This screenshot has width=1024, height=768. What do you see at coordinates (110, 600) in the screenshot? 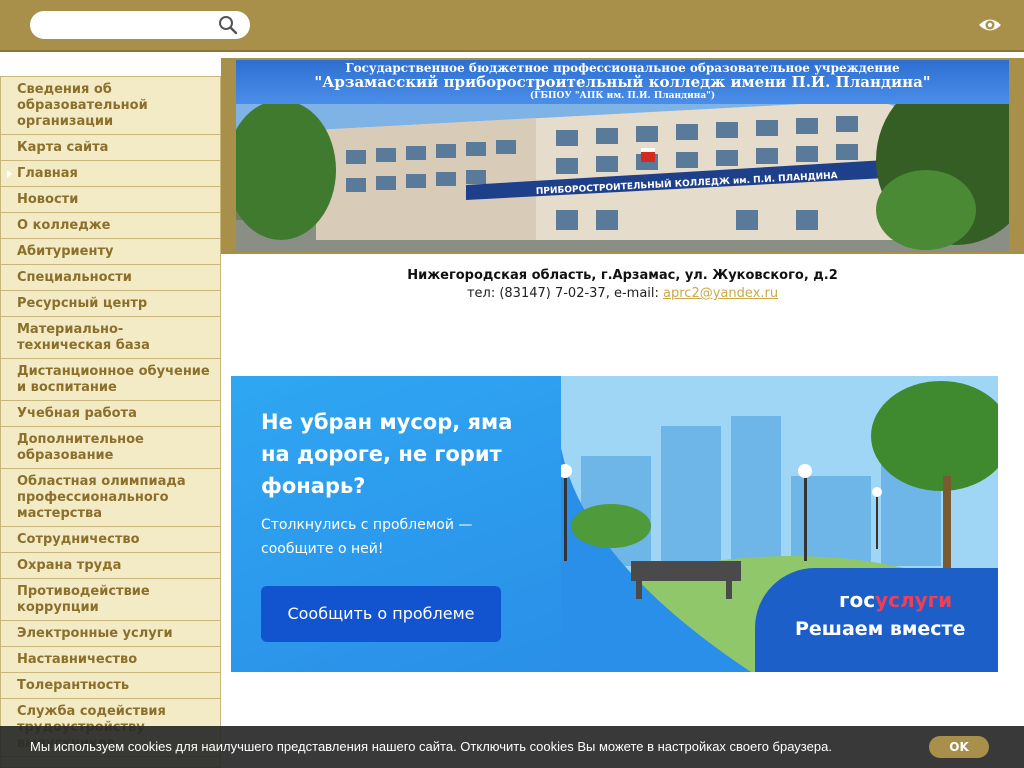
I see `sidebar-item-anti-corruption: Противодействие коррупции` at bounding box center [110, 600].